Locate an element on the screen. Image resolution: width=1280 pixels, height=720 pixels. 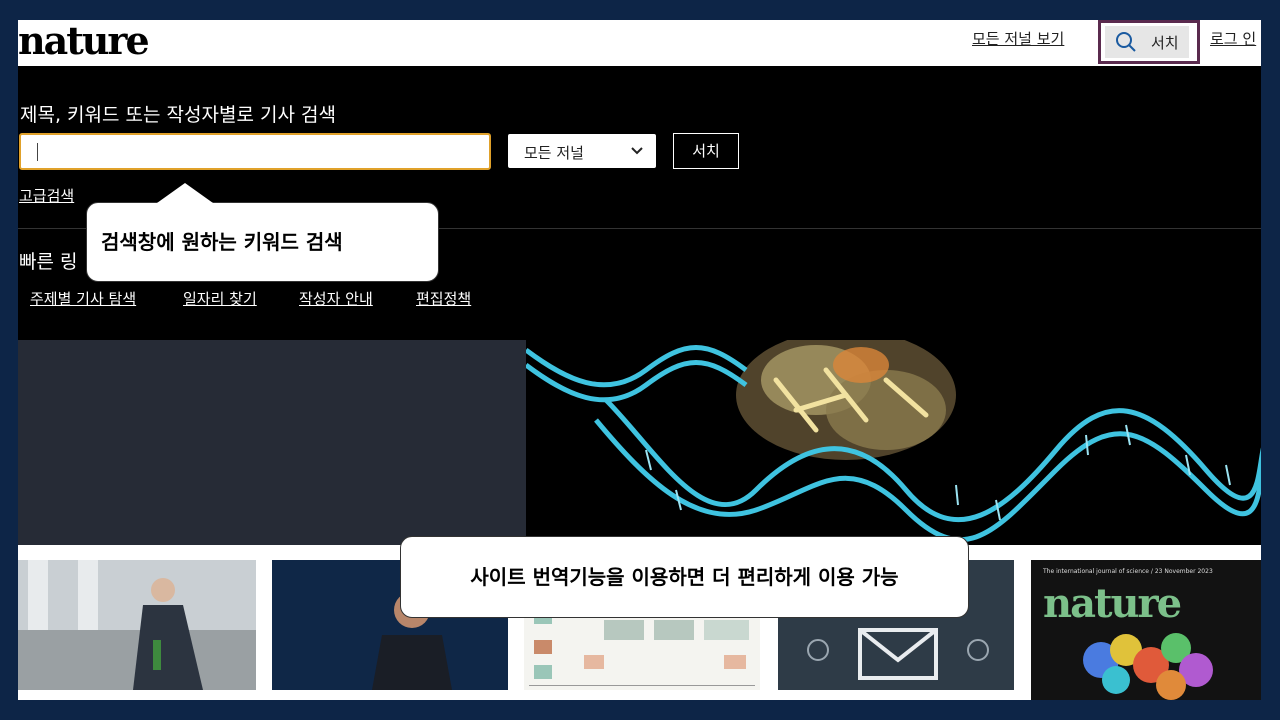
search-tip-callout: 검색창에 원하는 키워드 검색 is located at coordinates (262, 232).